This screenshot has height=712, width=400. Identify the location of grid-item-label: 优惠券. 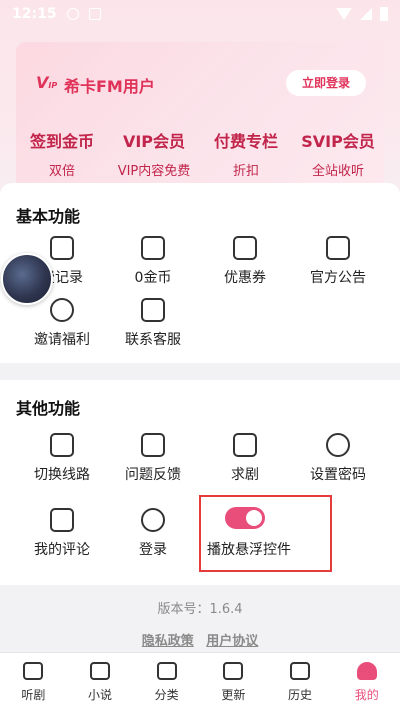
(245, 278).